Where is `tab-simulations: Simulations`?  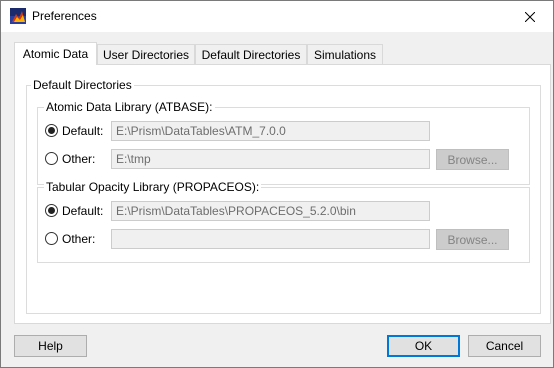
tab-simulations: Simulations is located at coordinates (345, 54).